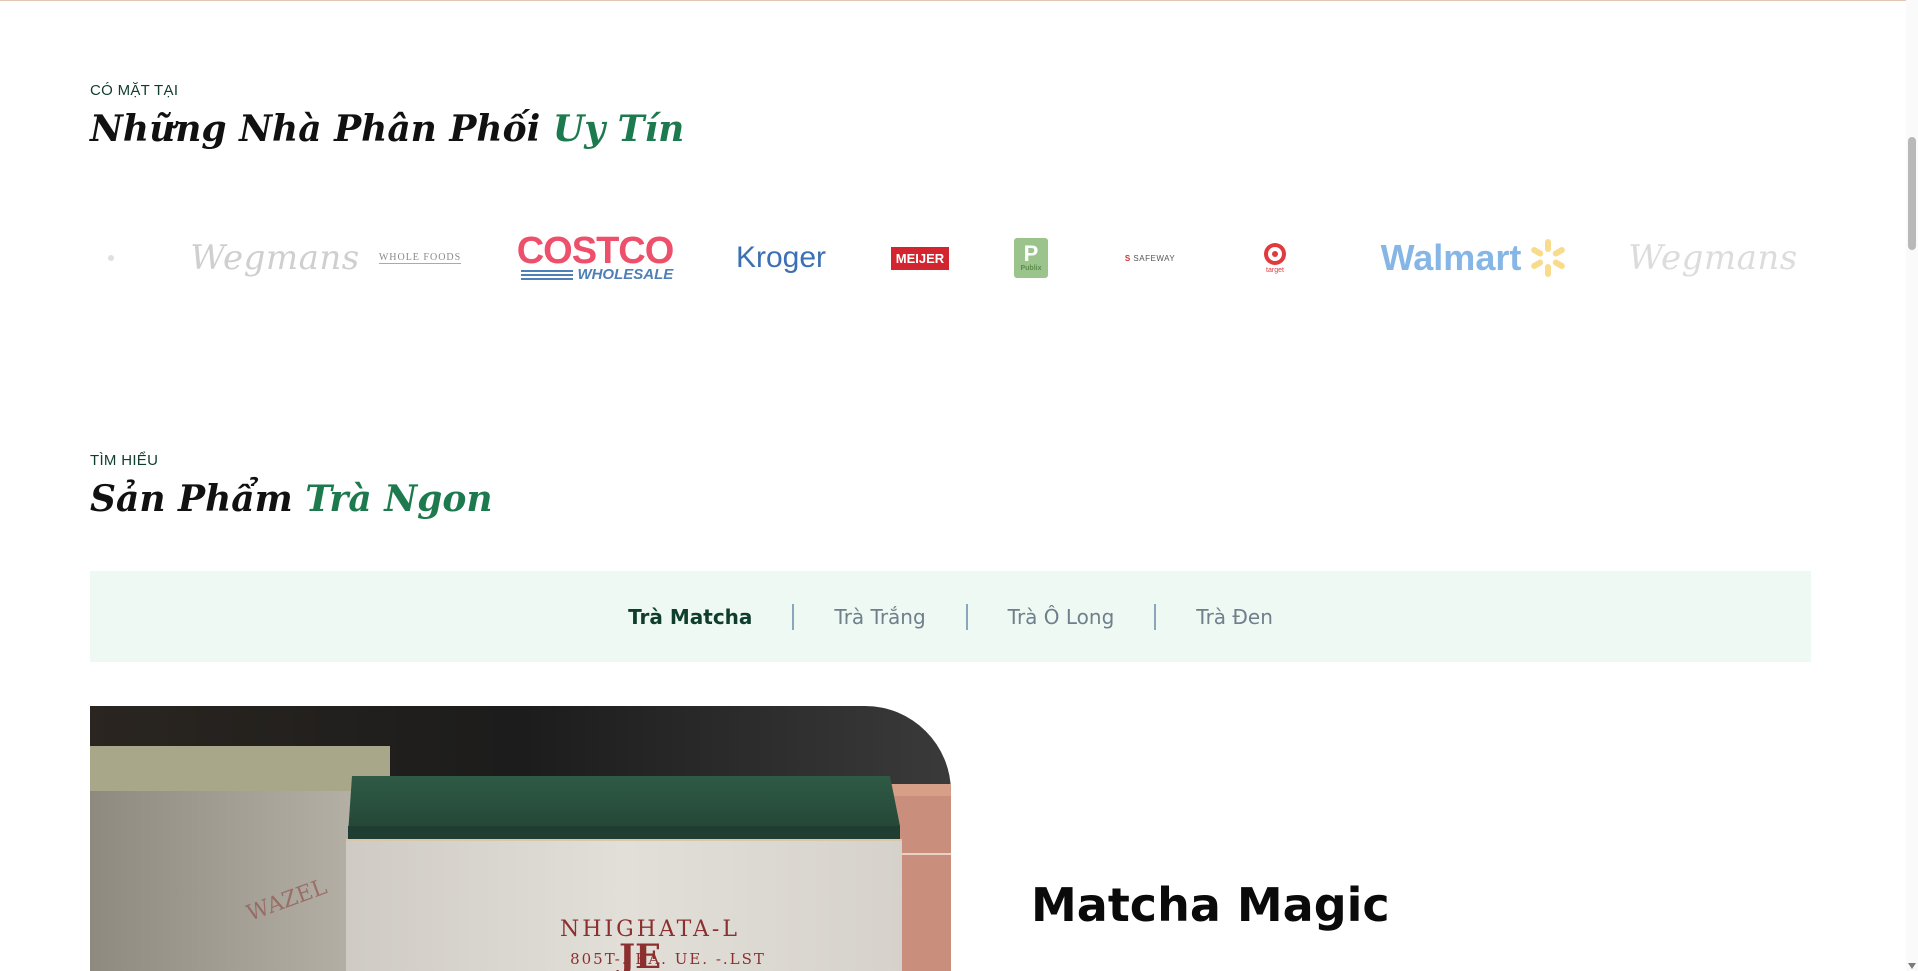 The width and height of the screenshot is (1918, 971). Describe the element at coordinates (191, 499) in the screenshot. I see `products-heading-main: Sản Phẩm` at that location.